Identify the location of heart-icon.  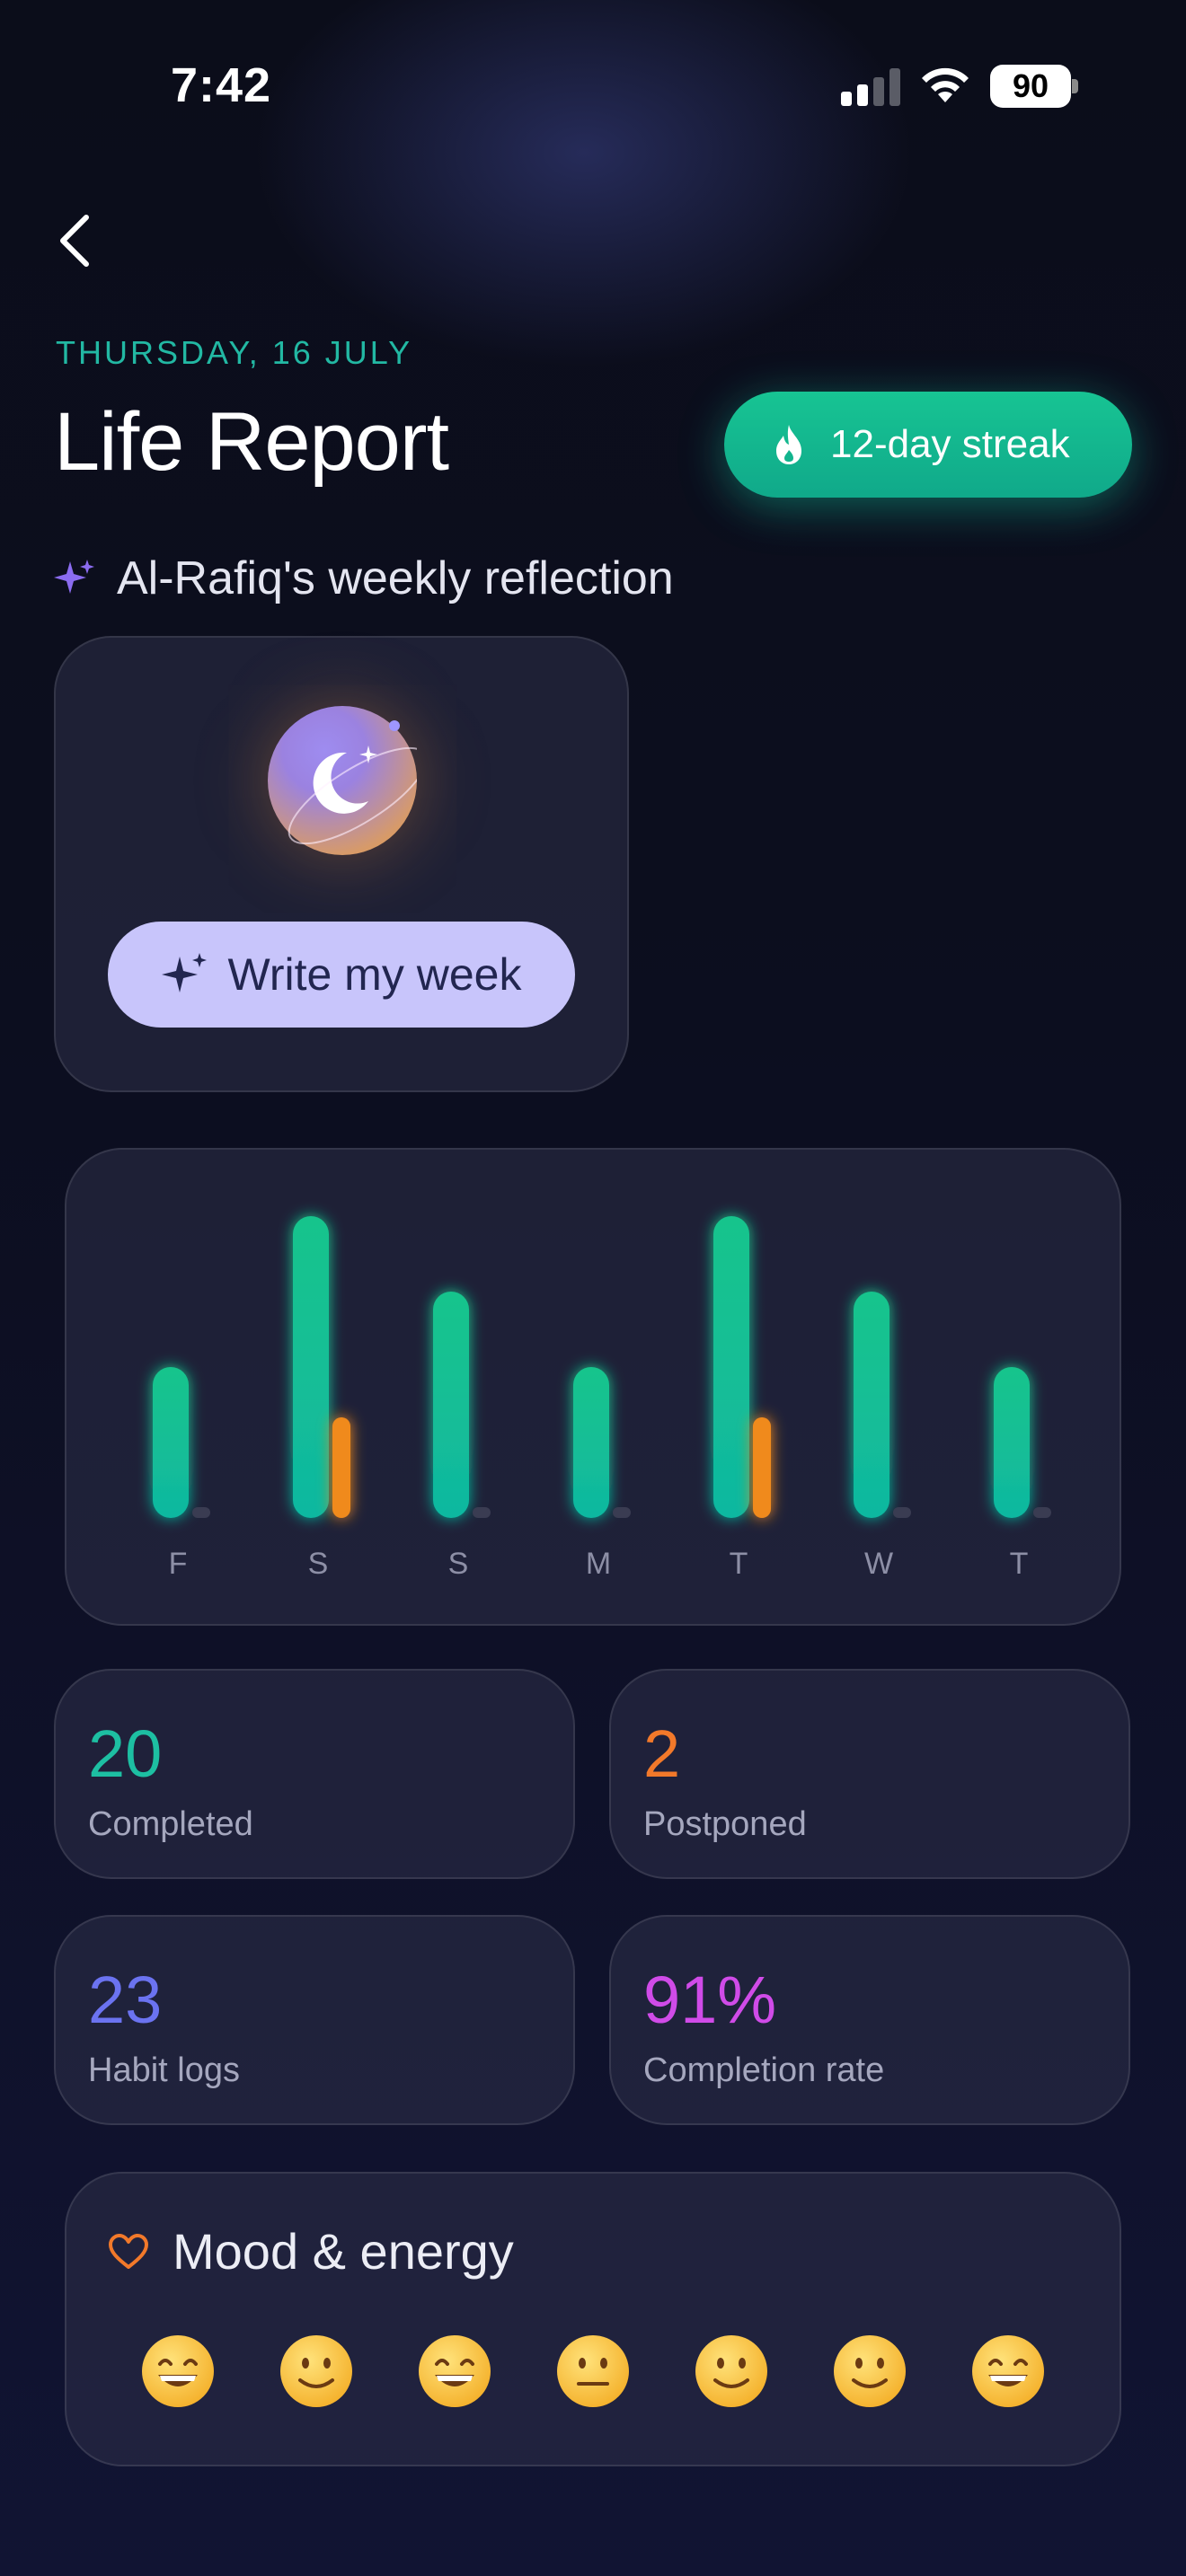
(128, 2251).